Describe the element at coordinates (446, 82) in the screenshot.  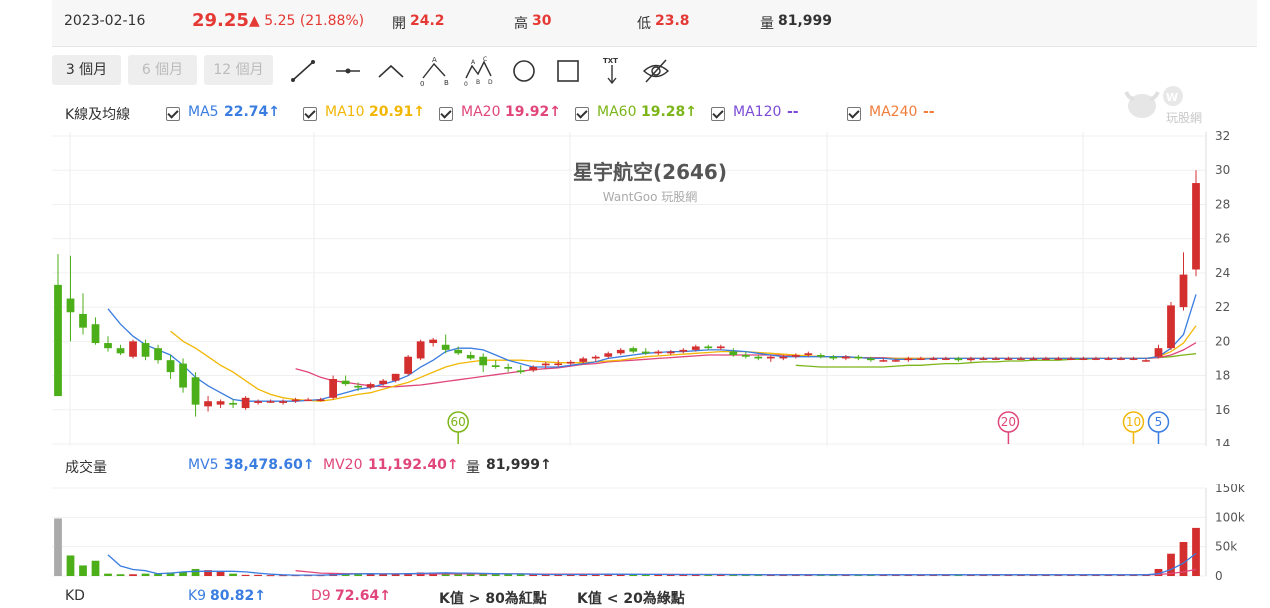
I see `svg-text: B` at that location.